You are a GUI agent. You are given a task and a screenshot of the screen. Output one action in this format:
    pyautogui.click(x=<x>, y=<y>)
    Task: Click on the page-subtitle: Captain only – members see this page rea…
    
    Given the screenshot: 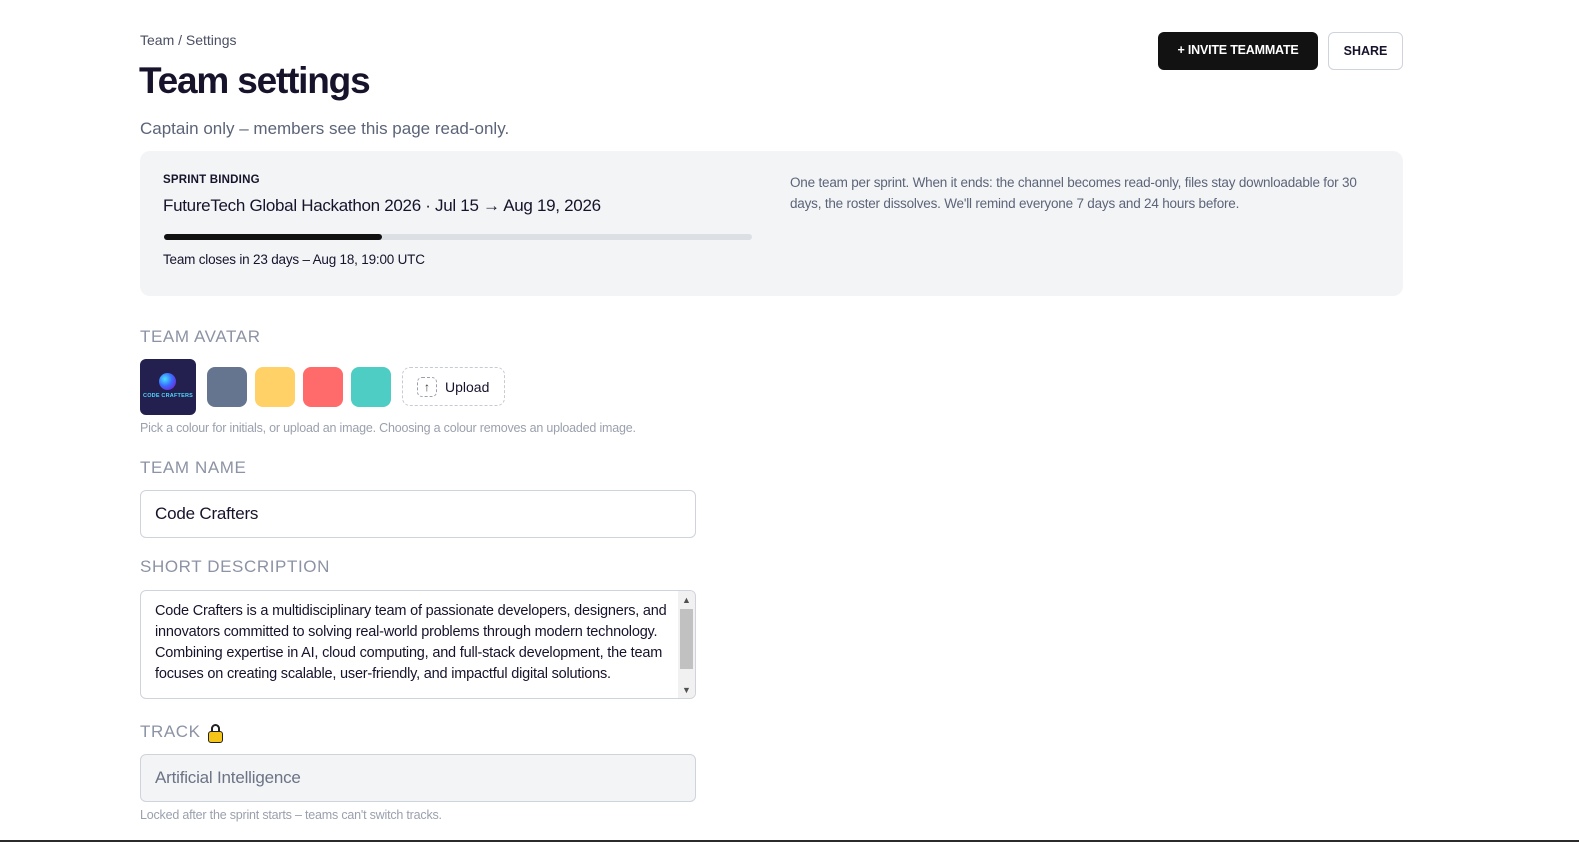 What is the action you would take?
    pyautogui.click(x=325, y=128)
    